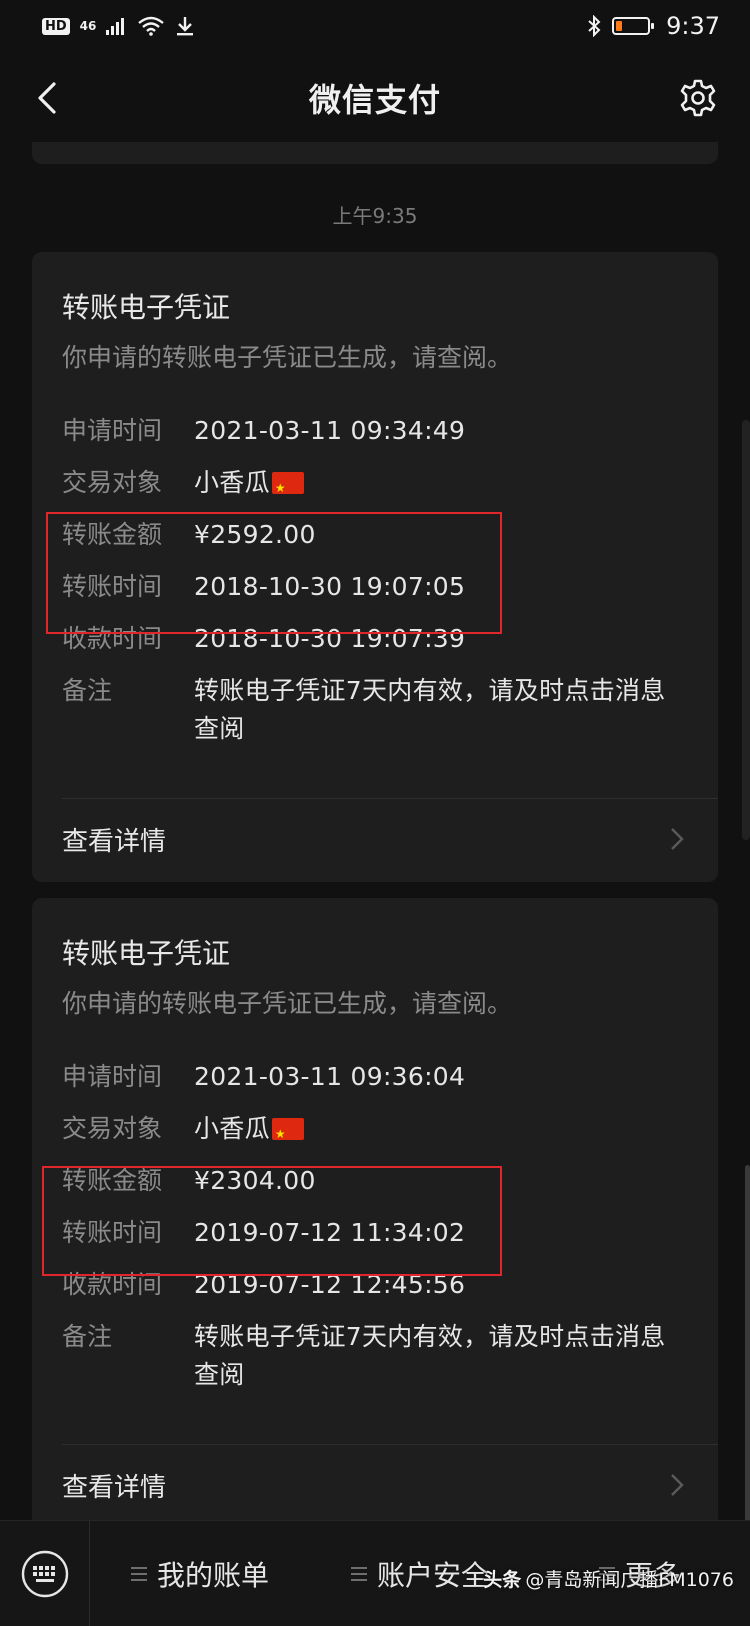  I want to click on menu-item-my-bills: 我的账单, so click(200, 1574).